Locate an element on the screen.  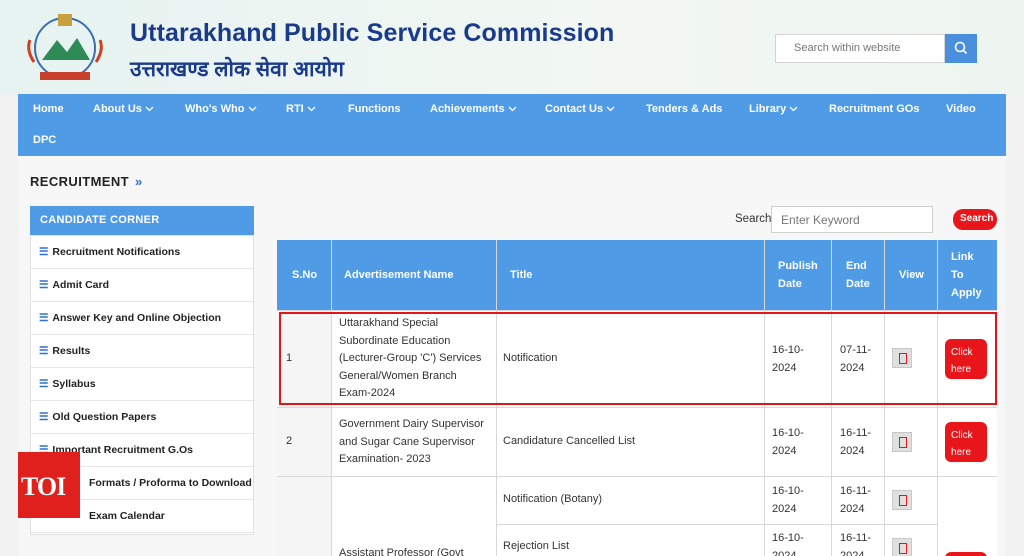
nav-library: Library is located at coordinates (773, 109).